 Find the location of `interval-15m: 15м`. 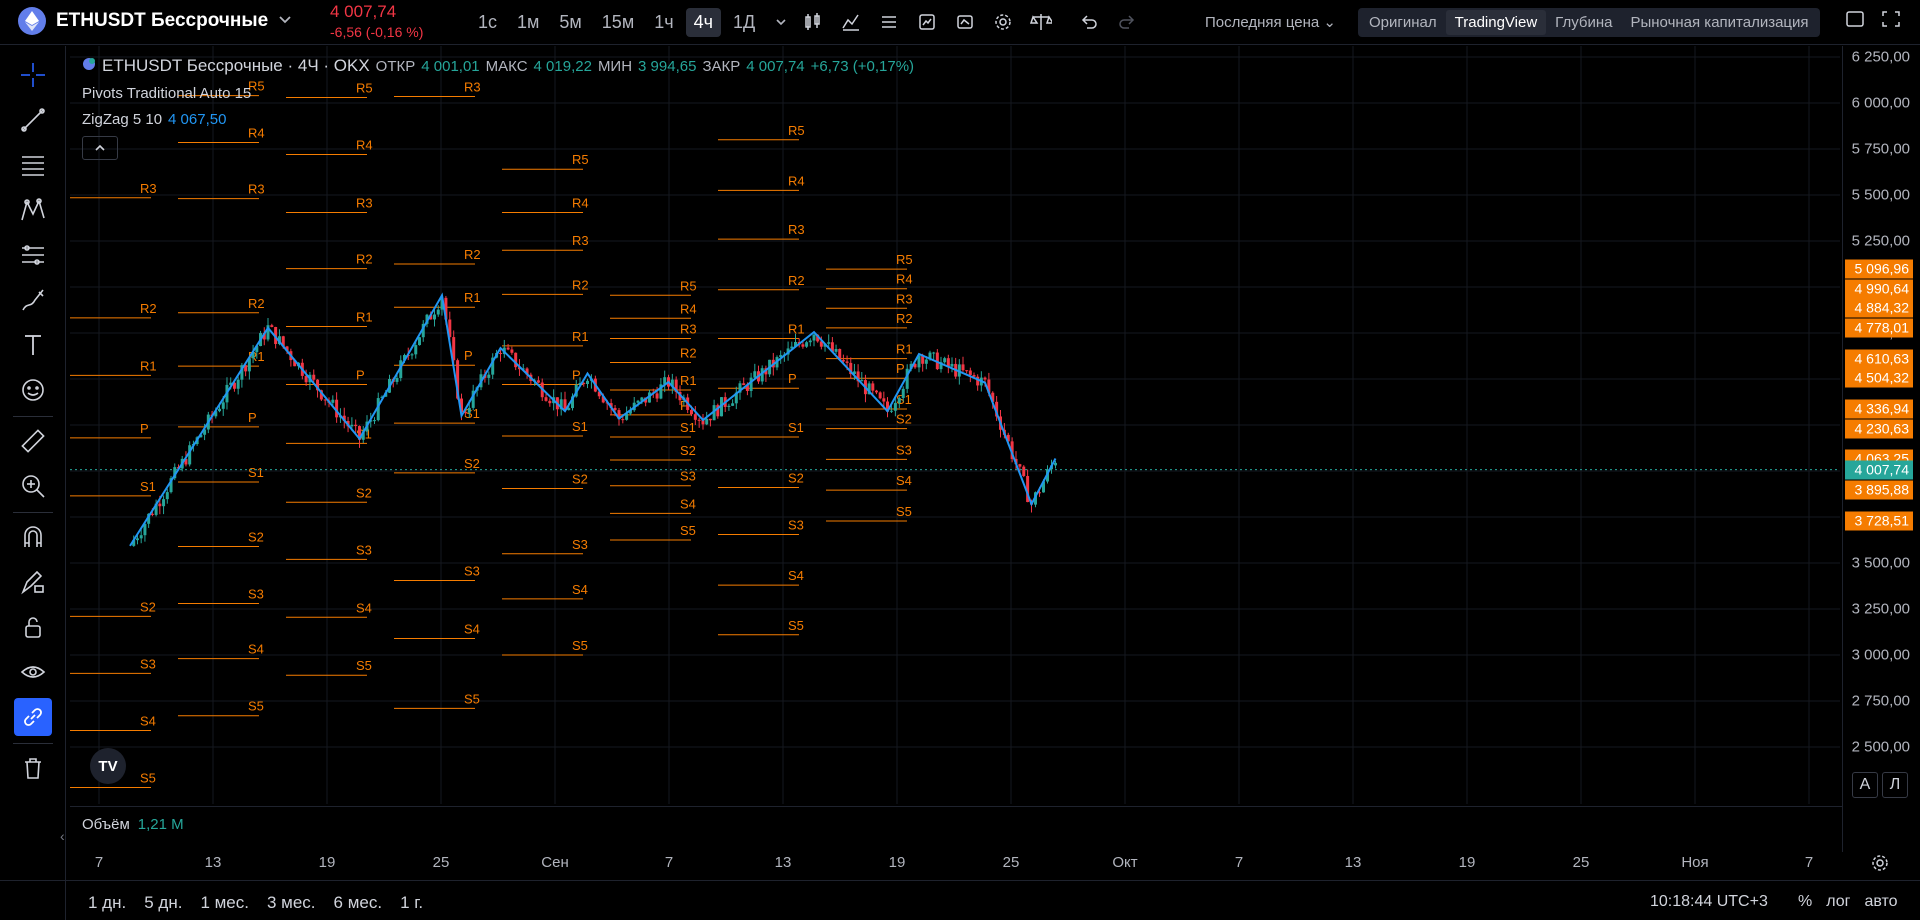

interval-15m: 15м is located at coordinates (618, 22).